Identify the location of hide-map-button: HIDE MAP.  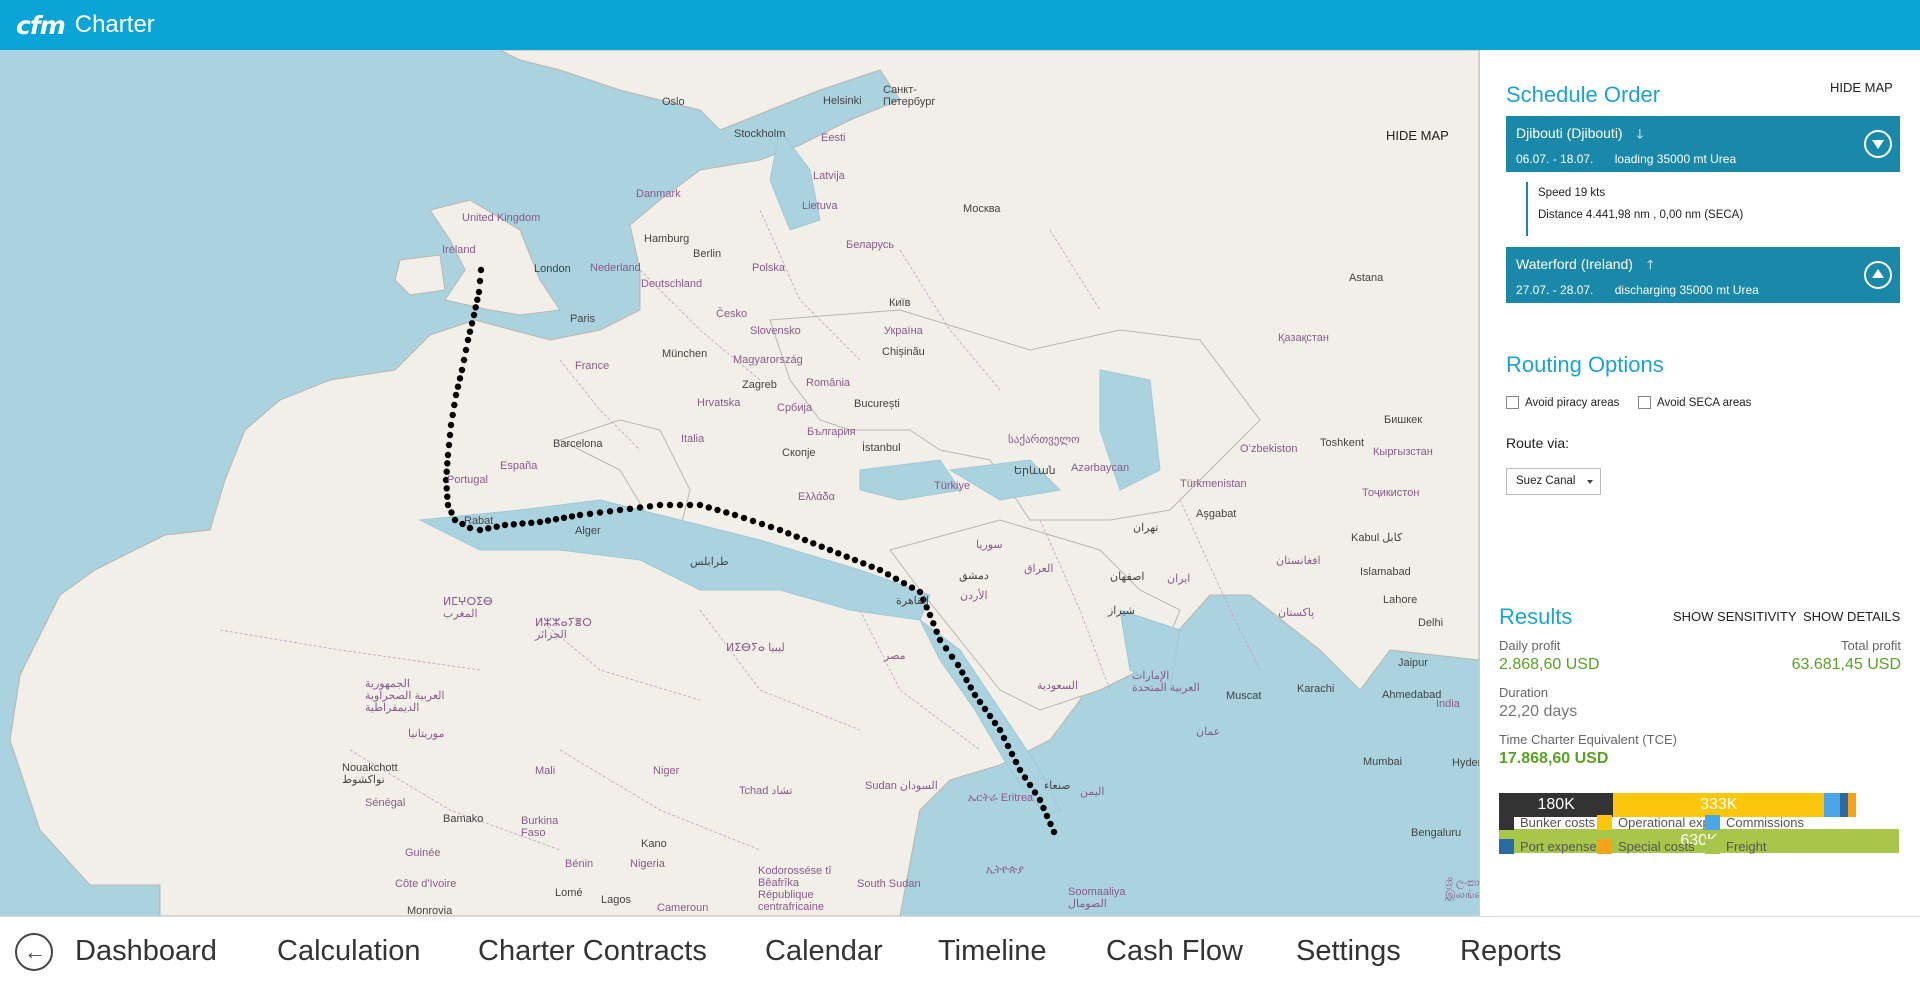
(1417, 135).